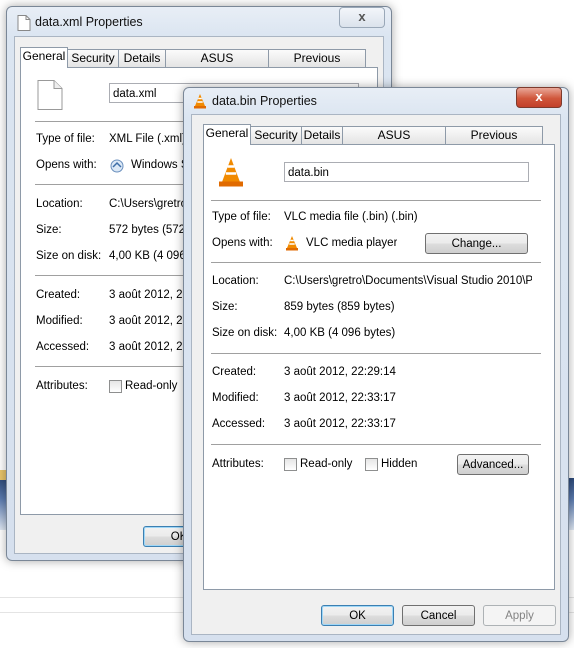  What do you see at coordinates (149, 347) in the screenshot?
I see `accessed-value: 3 août 2012, 22` at bounding box center [149, 347].